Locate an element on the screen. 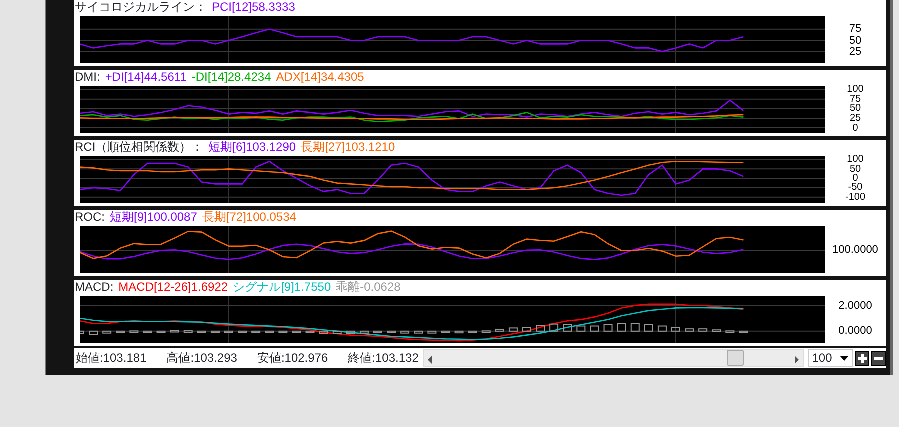 This screenshot has width=899, height=427. axis-label: 2.0000 is located at coordinates (856, 305).